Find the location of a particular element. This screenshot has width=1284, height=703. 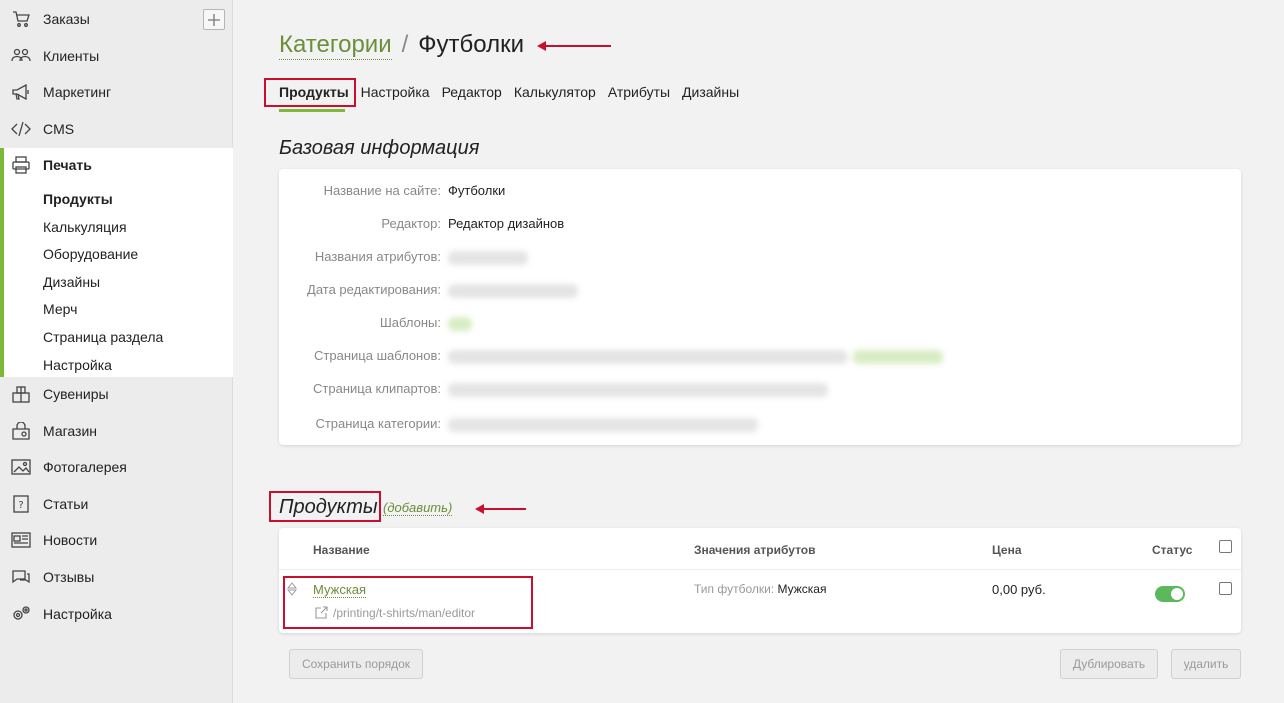

select-all-checkbox is located at coordinates (1225, 546).